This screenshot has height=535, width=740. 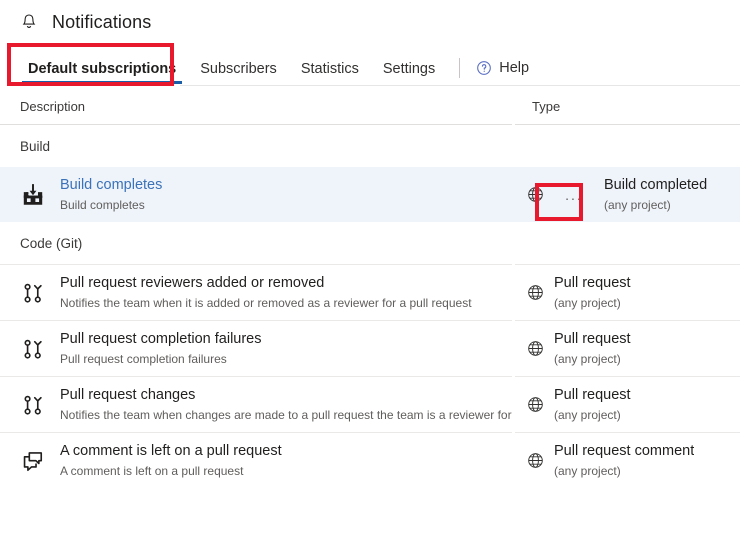 What do you see at coordinates (256, 194) in the screenshot?
I see `row-description-cell: Build completes Build completes` at bounding box center [256, 194].